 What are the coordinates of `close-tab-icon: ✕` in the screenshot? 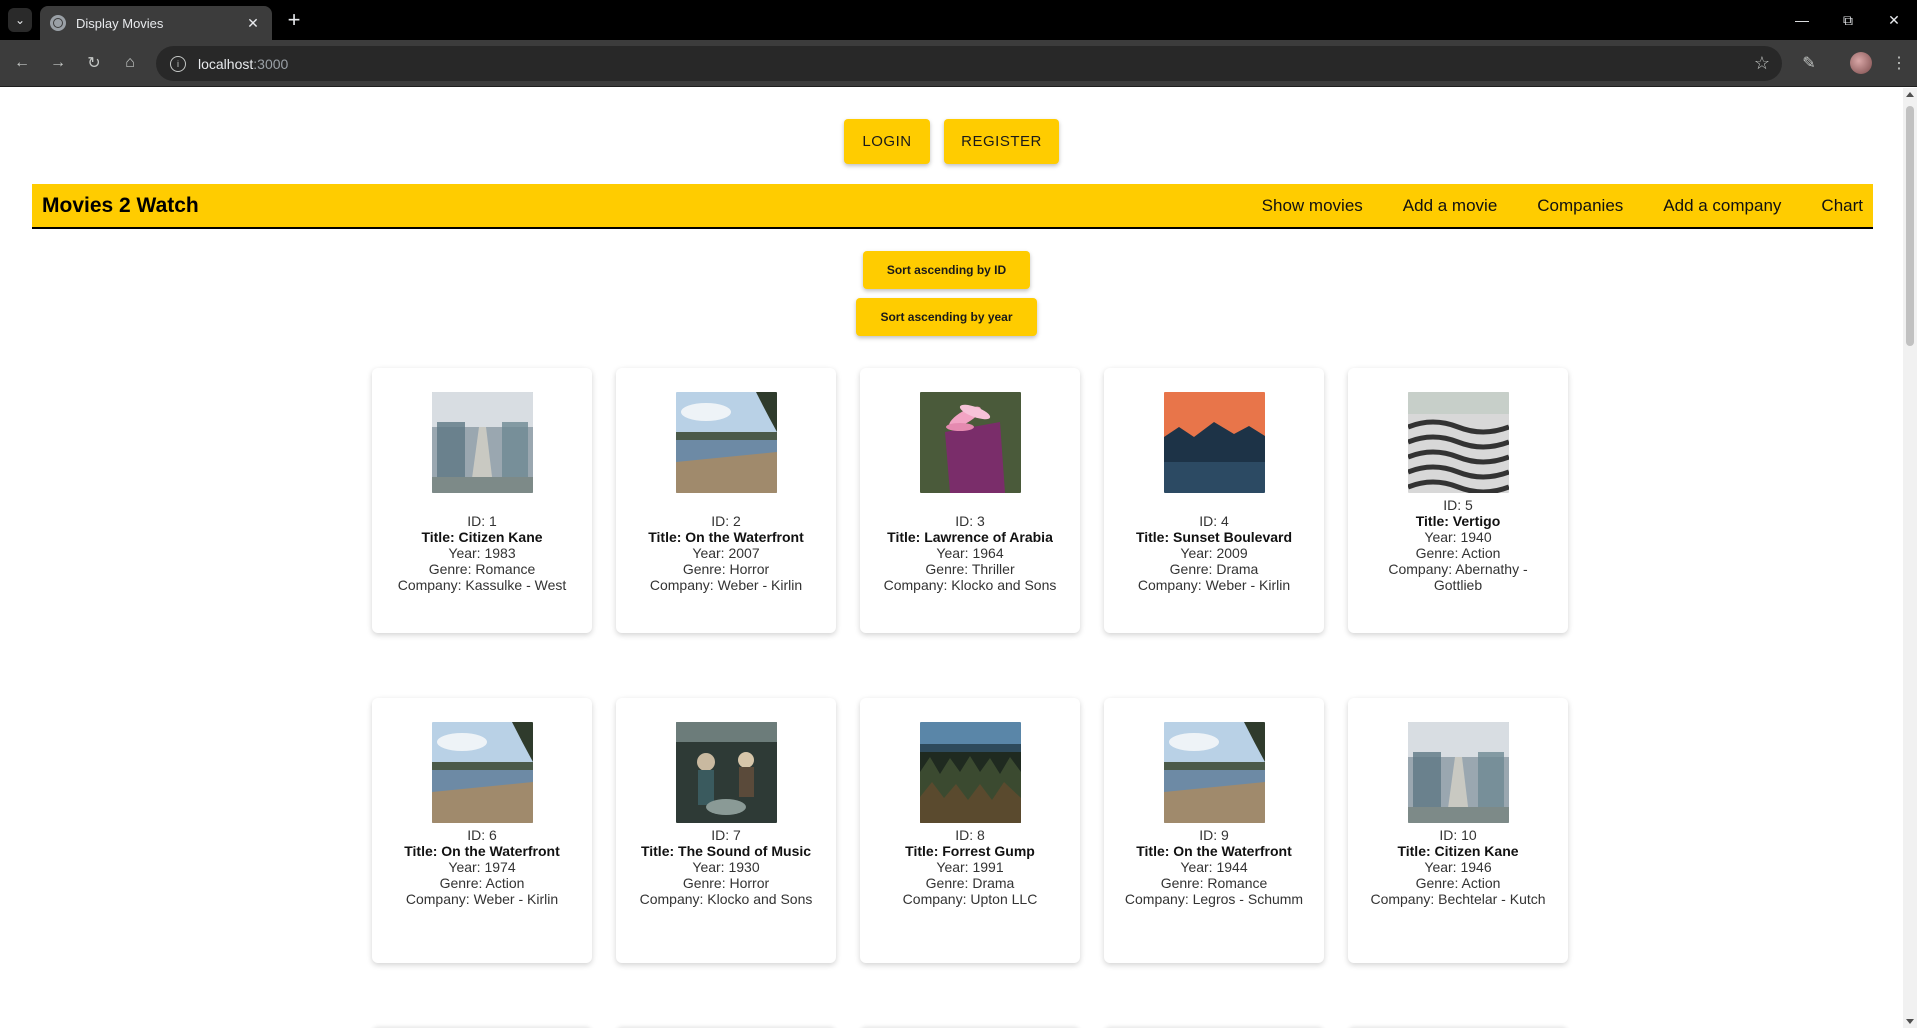 It's located at (253, 23).